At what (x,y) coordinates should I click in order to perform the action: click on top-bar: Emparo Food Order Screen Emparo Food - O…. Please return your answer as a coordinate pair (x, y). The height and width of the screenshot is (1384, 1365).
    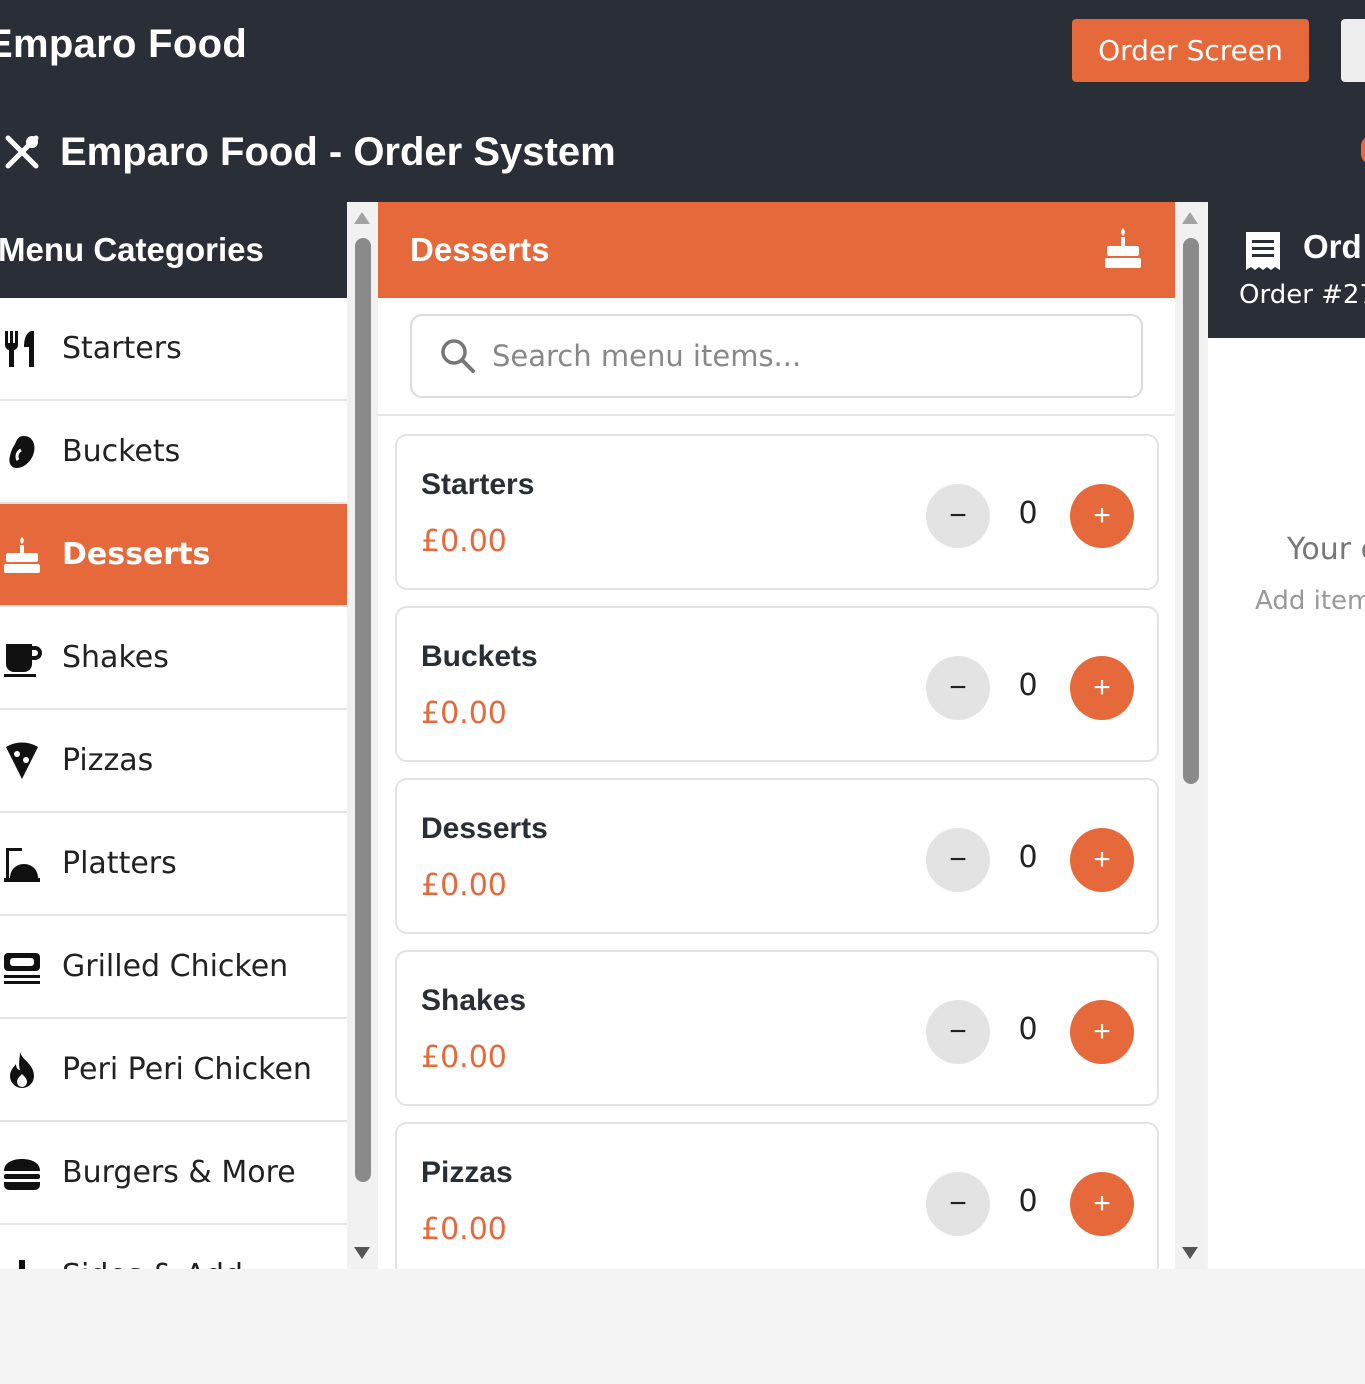
    Looking at the image, I should click on (682, 101).